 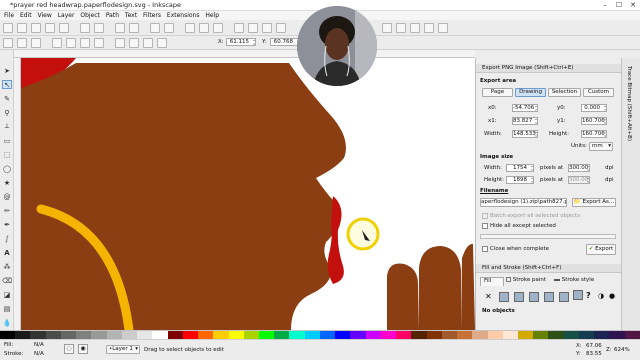 I want to click on print-icon, so click(x=64, y=28).